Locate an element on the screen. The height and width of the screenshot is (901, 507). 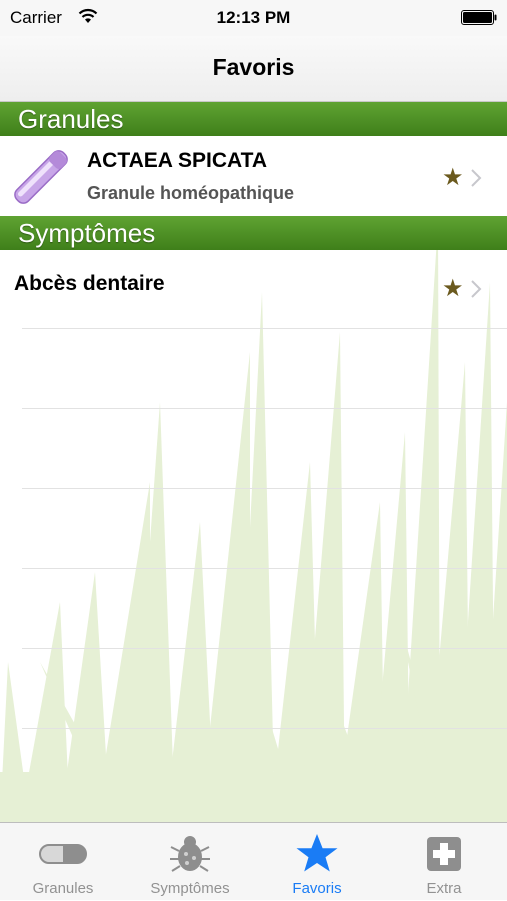
list-item-actaea-spicata: ACTAEA SPICATA Granule homéopathique ★ is located at coordinates (253, 176).